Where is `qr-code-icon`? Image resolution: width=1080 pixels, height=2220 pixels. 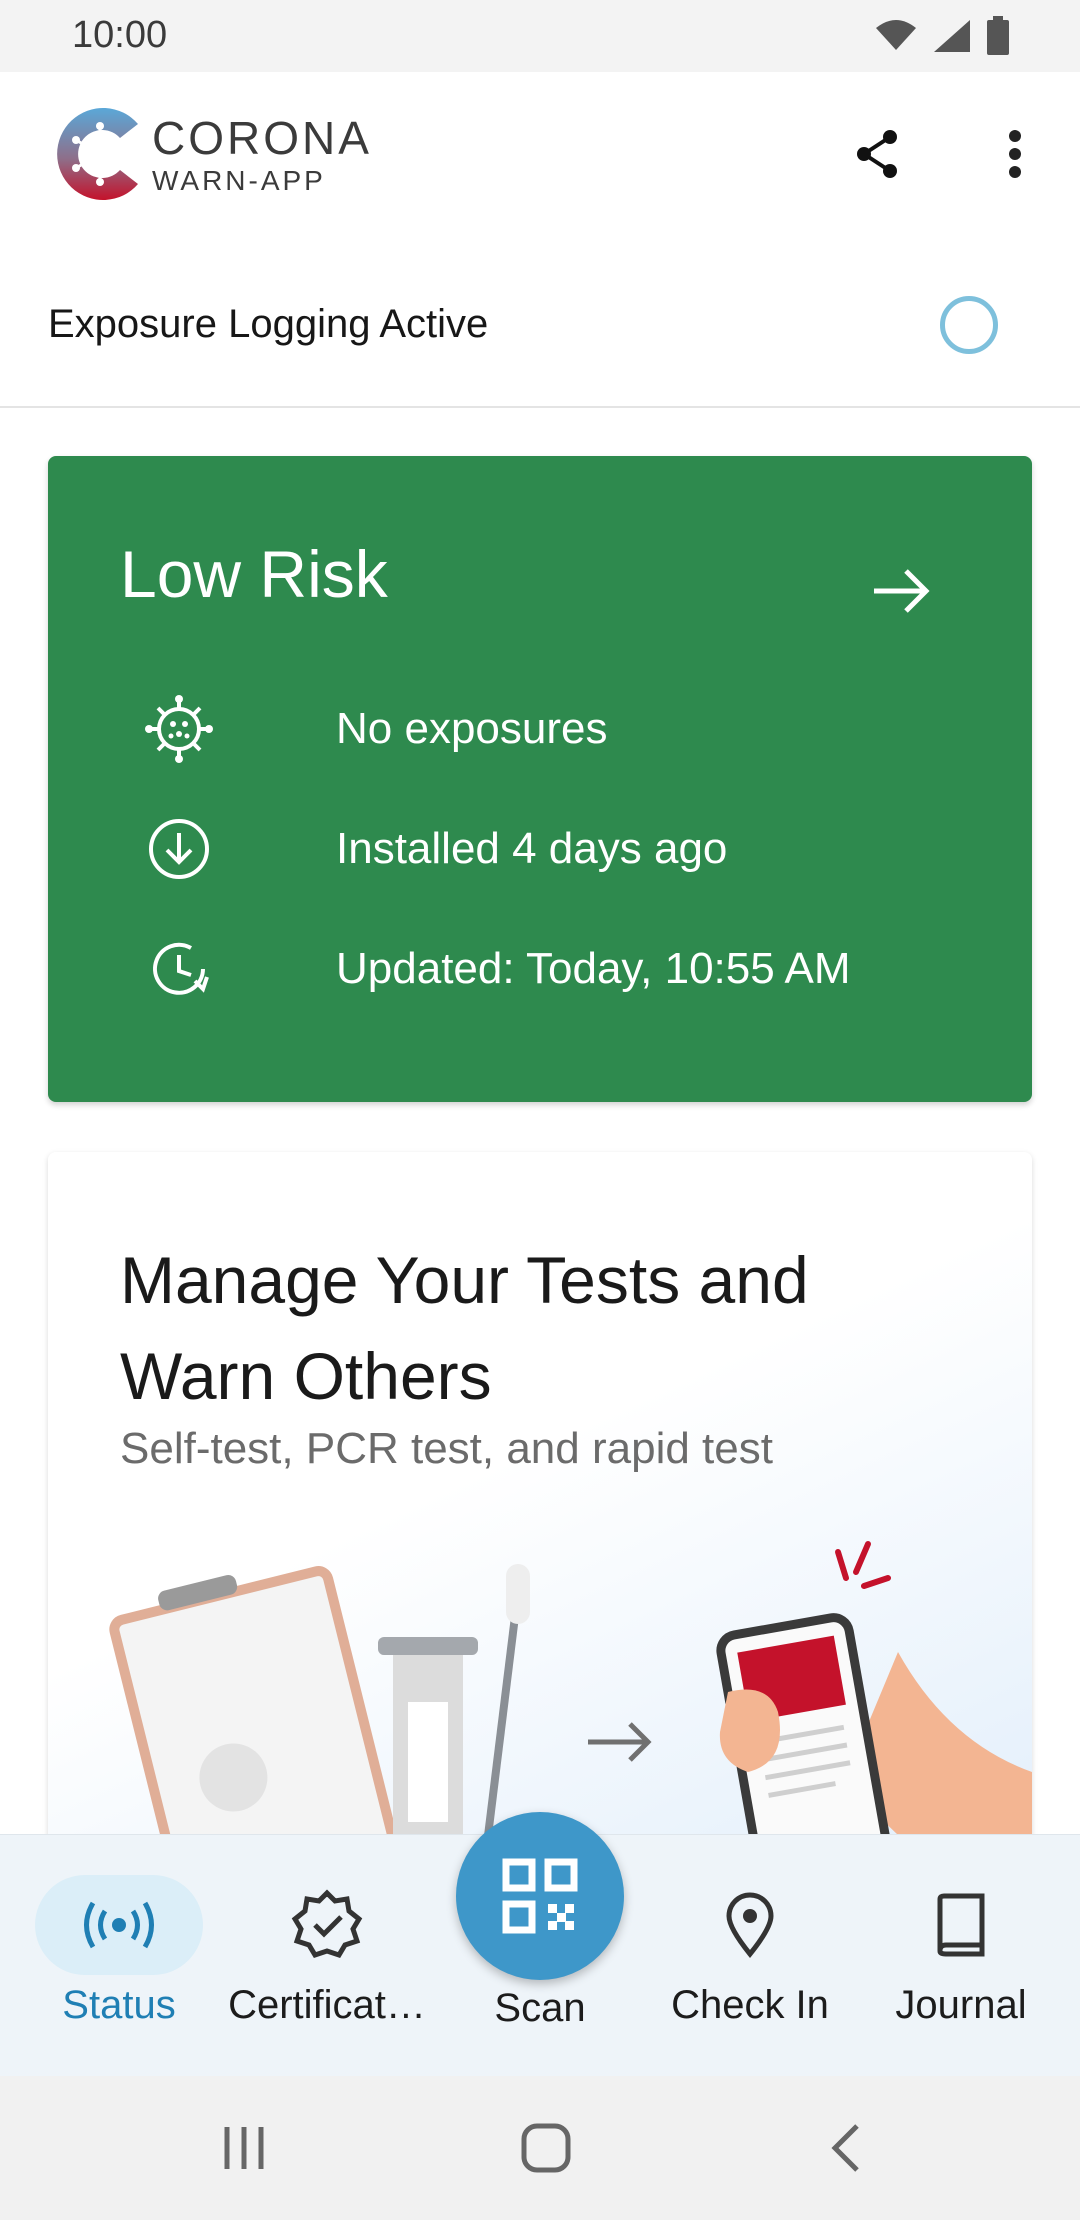
qr-code-icon is located at coordinates (540, 1896).